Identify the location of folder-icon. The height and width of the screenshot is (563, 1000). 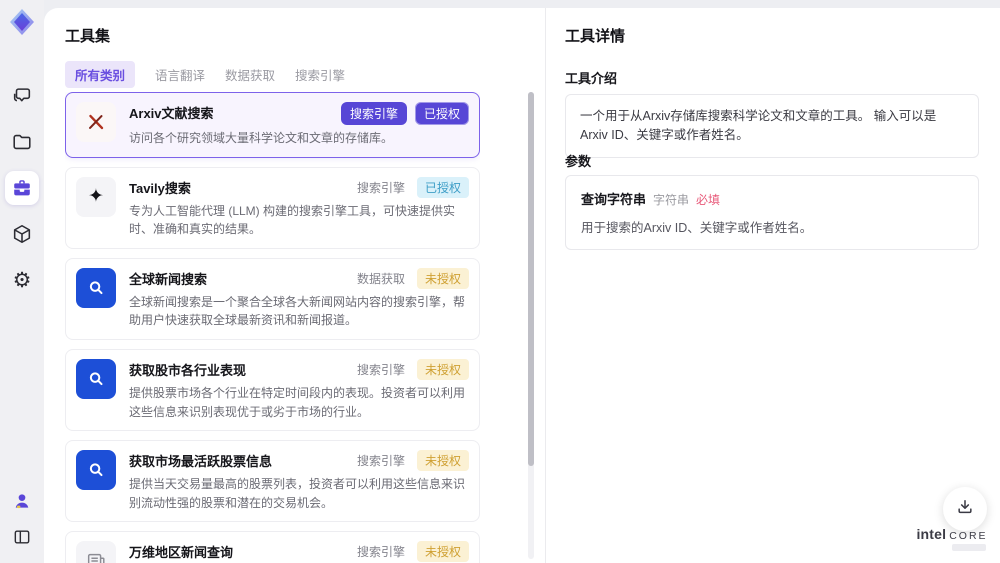
(22, 142).